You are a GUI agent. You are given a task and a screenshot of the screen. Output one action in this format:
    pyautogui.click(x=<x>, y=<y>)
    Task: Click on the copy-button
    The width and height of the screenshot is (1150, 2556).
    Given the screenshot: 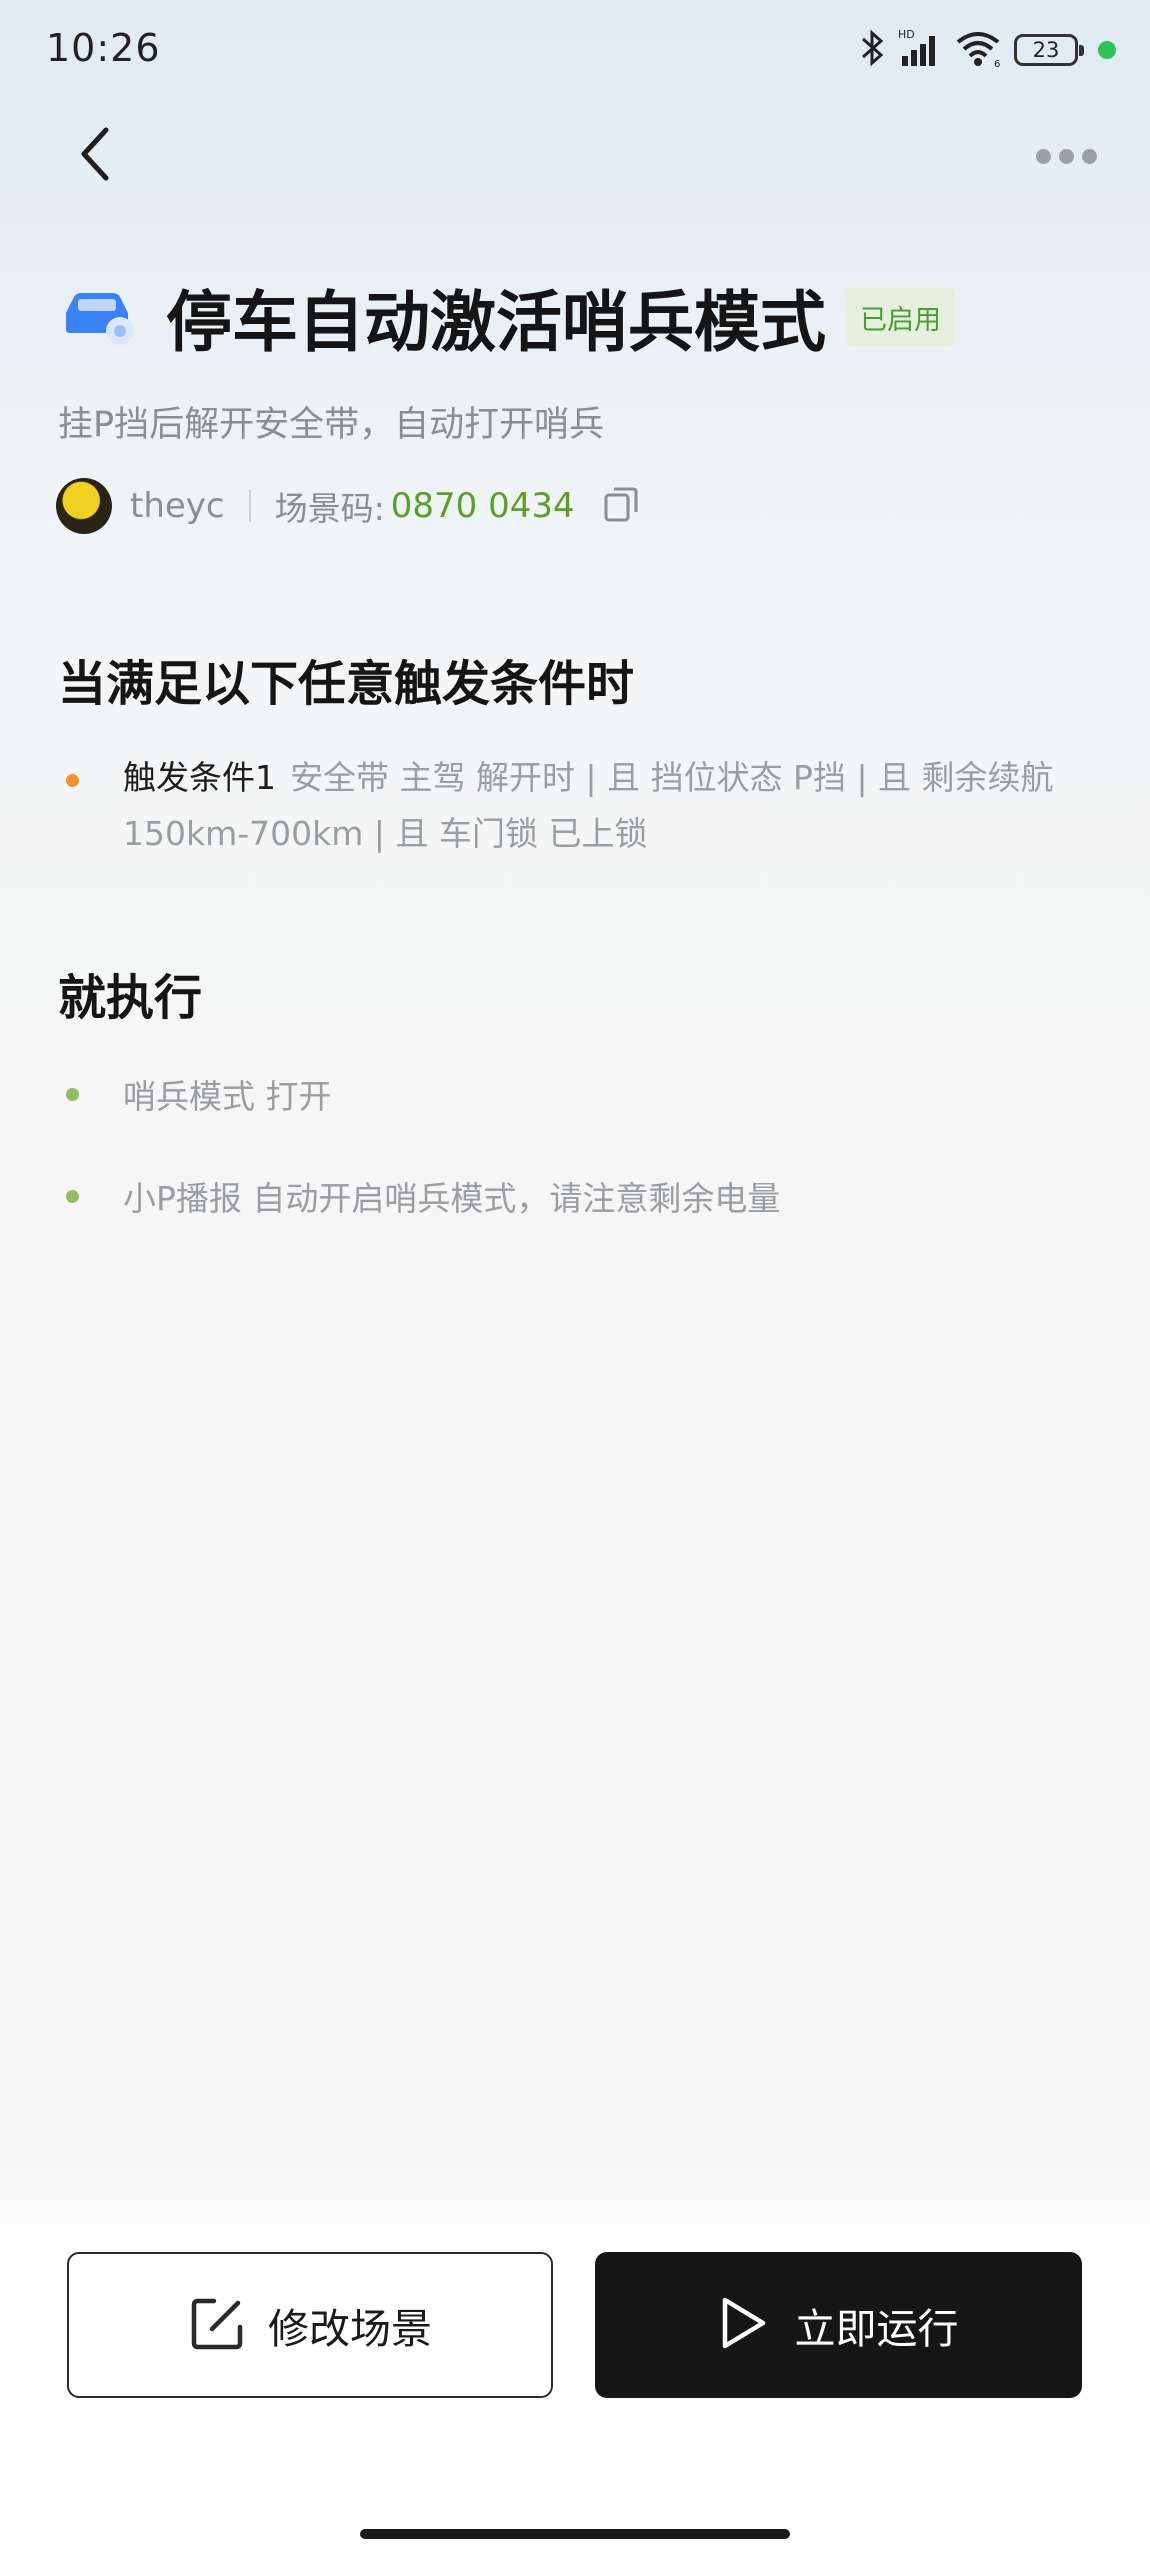 What is the action you would take?
    pyautogui.click(x=621, y=506)
    